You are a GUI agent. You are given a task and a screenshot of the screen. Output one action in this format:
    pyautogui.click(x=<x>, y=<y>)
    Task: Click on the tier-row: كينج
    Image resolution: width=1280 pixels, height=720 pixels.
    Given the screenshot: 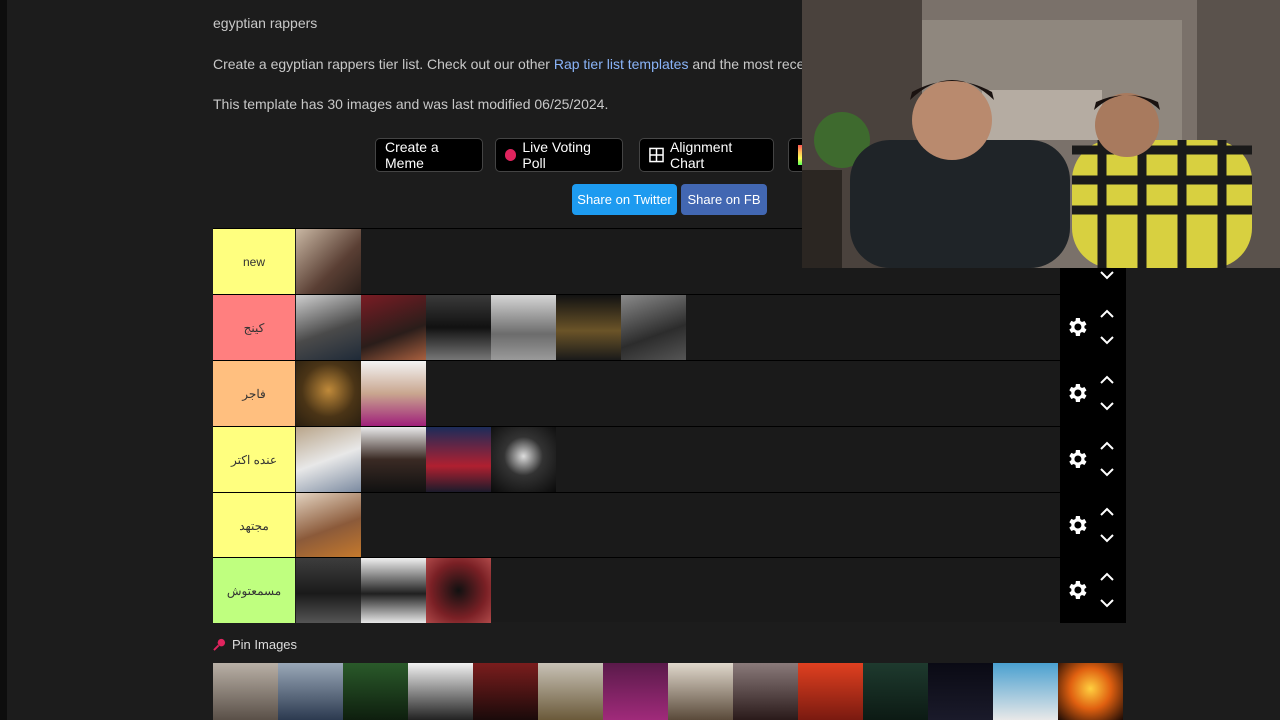 What is the action you would take?
    pyautogui.click(x=669, y=327)
    